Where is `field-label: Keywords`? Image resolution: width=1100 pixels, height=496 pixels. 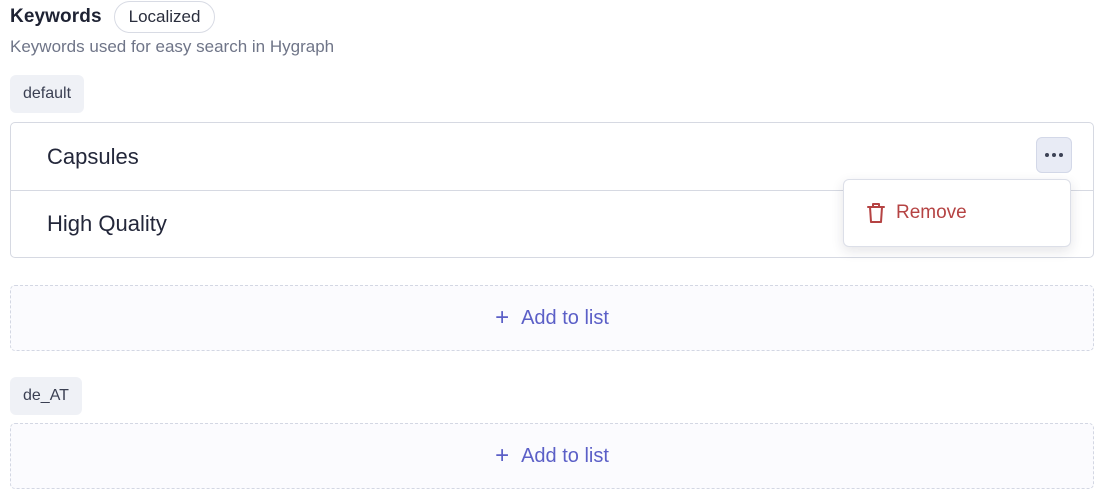 field-label: Keywords is located at coordinates (56, 16).